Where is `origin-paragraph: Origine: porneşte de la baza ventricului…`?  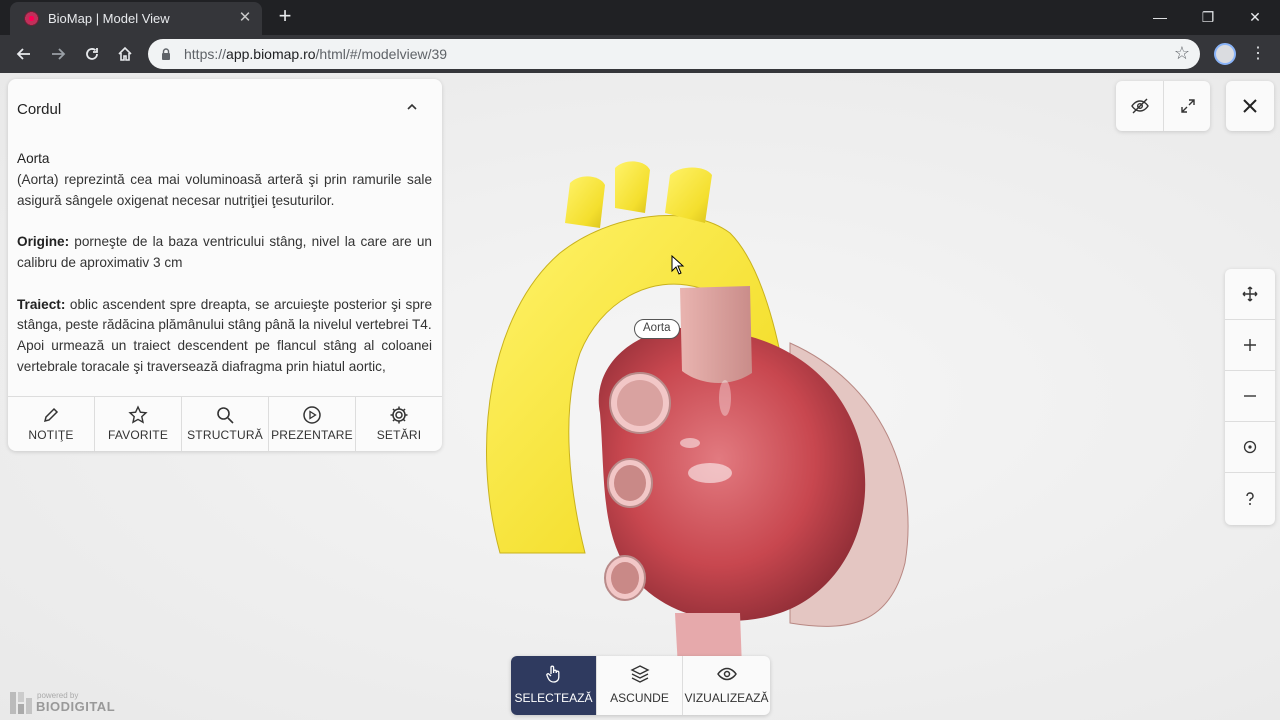 origin-paragraph: Origine: porneşte de la baza ventricului… is located at coordinates (224, 252).